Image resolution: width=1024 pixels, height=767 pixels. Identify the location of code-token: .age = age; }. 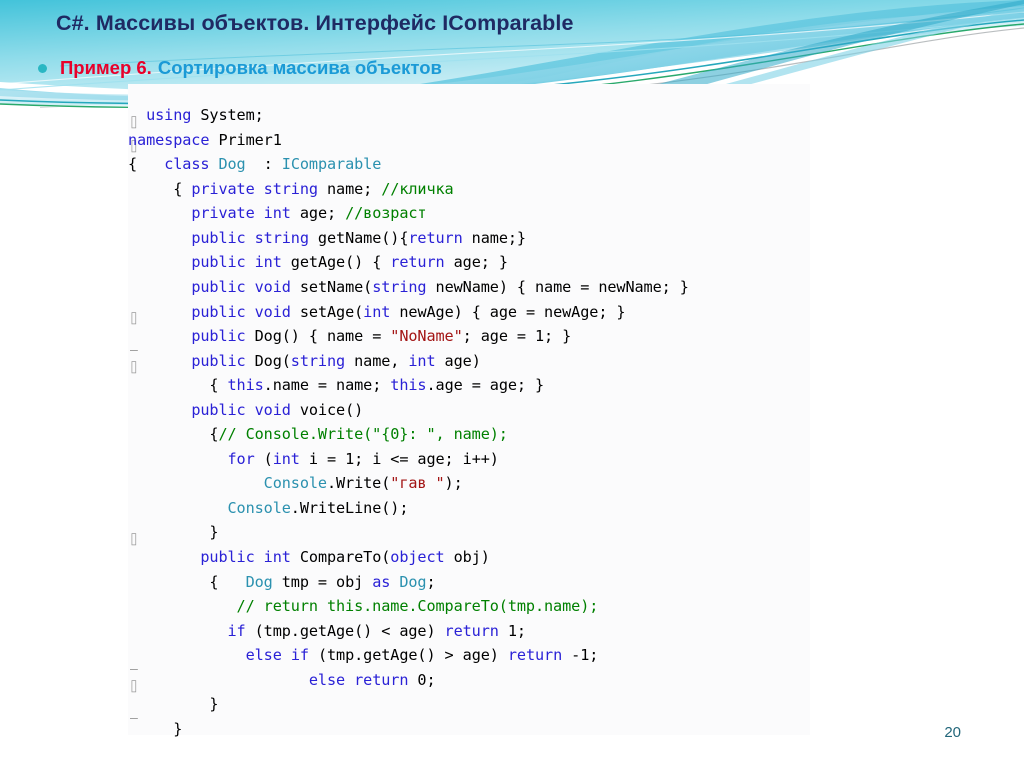
(485, 385).